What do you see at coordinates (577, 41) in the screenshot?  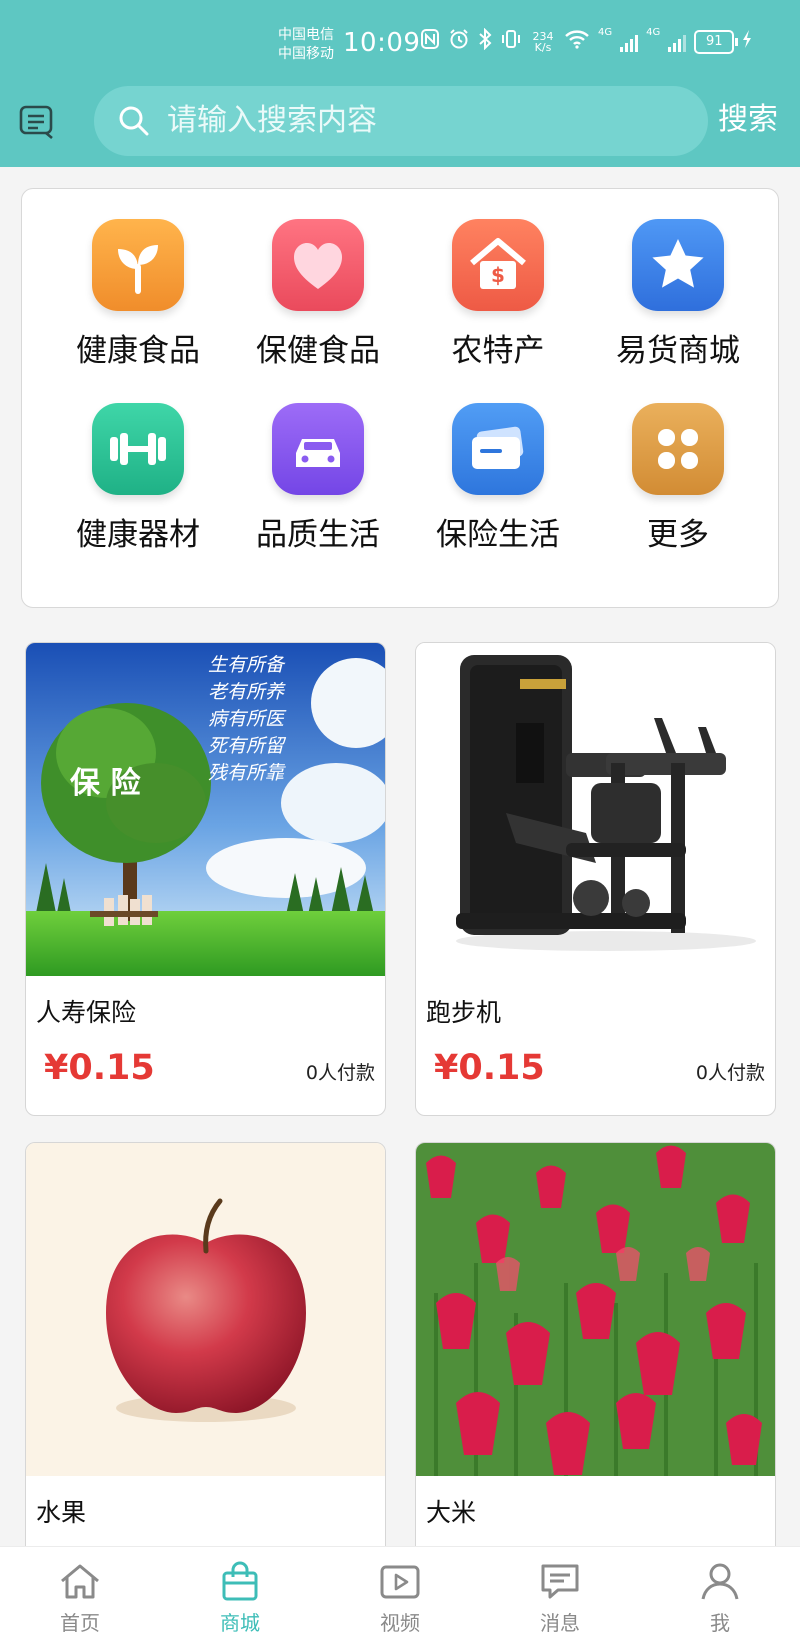 I see `wifi-icon` at bounding box center [577, 41].